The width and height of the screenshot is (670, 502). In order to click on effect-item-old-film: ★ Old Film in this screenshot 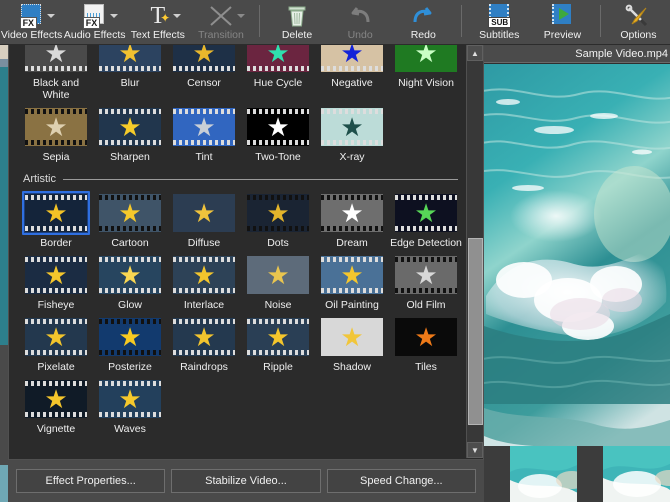, I will do `click(426, 280)`.